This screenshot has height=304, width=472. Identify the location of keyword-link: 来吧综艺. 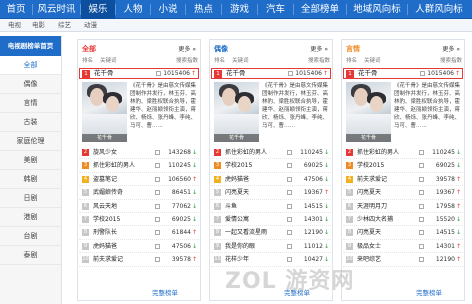
(369, 259).